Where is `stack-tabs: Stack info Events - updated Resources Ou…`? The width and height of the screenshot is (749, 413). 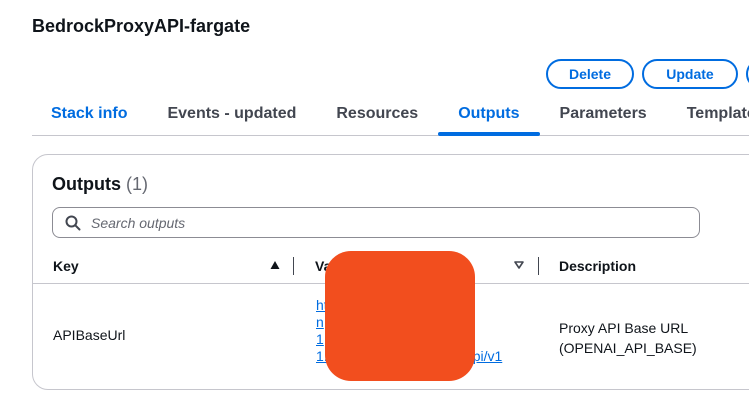 stack-tabs: Stack info Events - updated Resources Ou… is located at coordinates (390, 116).